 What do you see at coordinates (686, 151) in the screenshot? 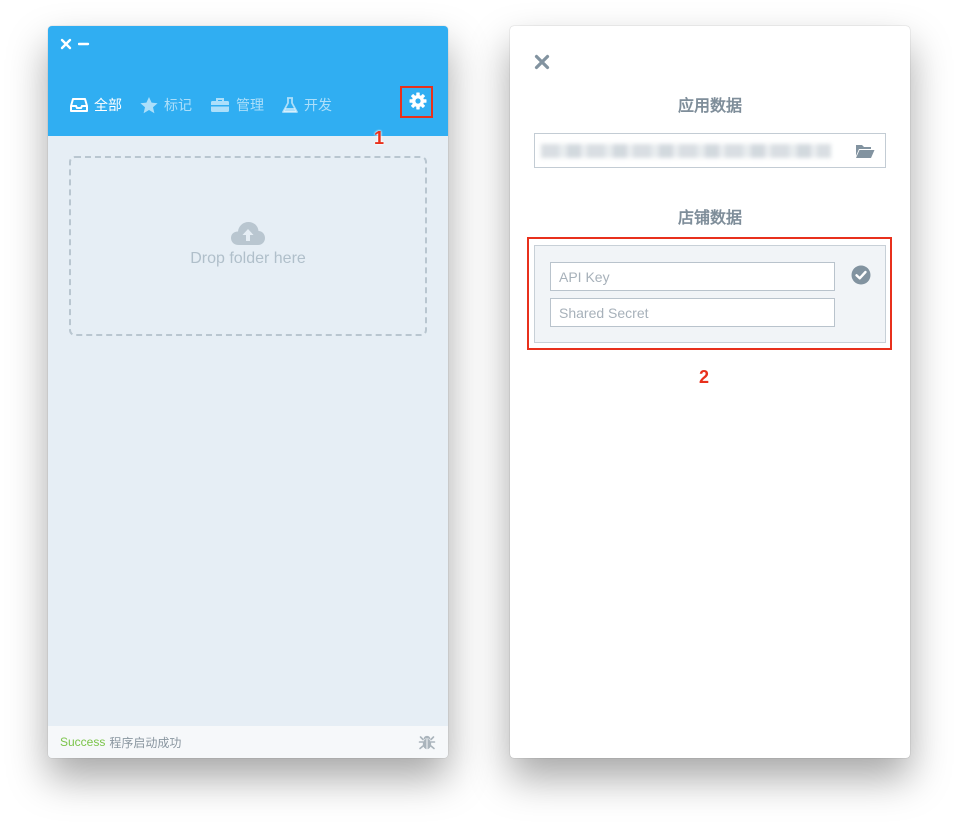
I see `app-data-path-value-redacted` at bounding box center [686, 151].